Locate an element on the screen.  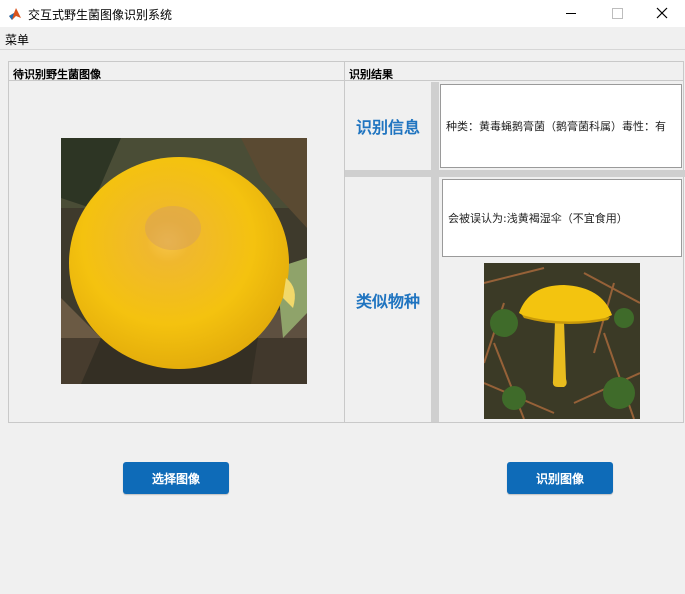
vertical-divider is located at coordinates (435, 252).